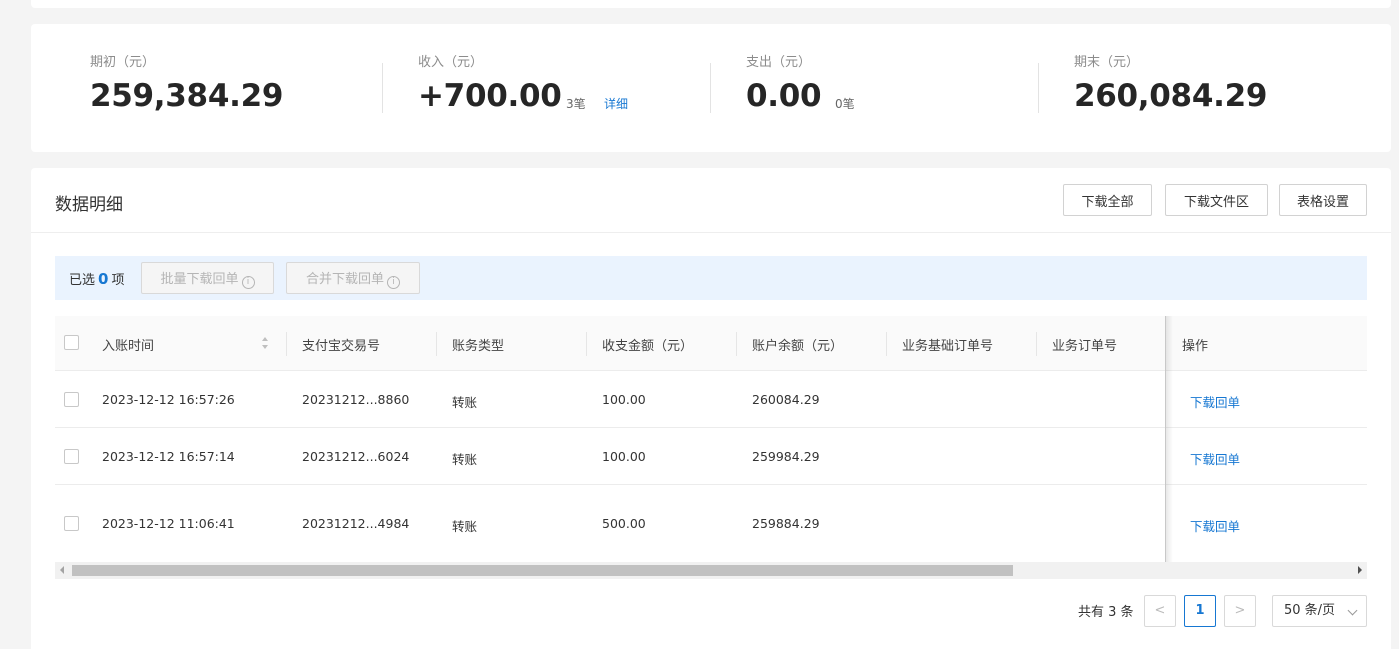 The image size is (1399, 649). Describe the element at coordinates (71, 342) in the screenshot. I see `select-all-checkbox` at that location.